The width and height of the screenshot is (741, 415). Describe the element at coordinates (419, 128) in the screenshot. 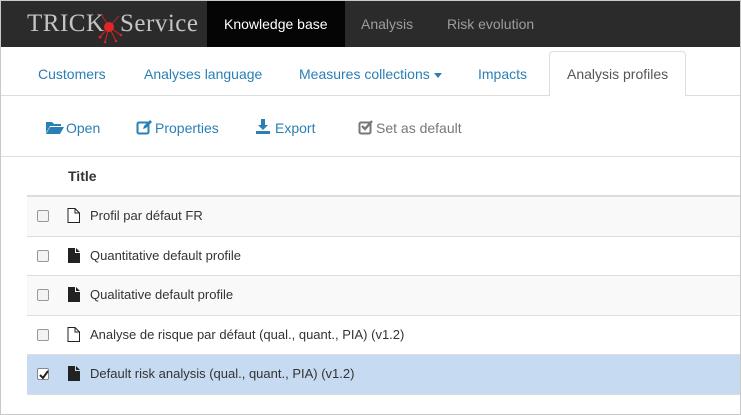

I see `set-as-default-label: Set as default` at that location.